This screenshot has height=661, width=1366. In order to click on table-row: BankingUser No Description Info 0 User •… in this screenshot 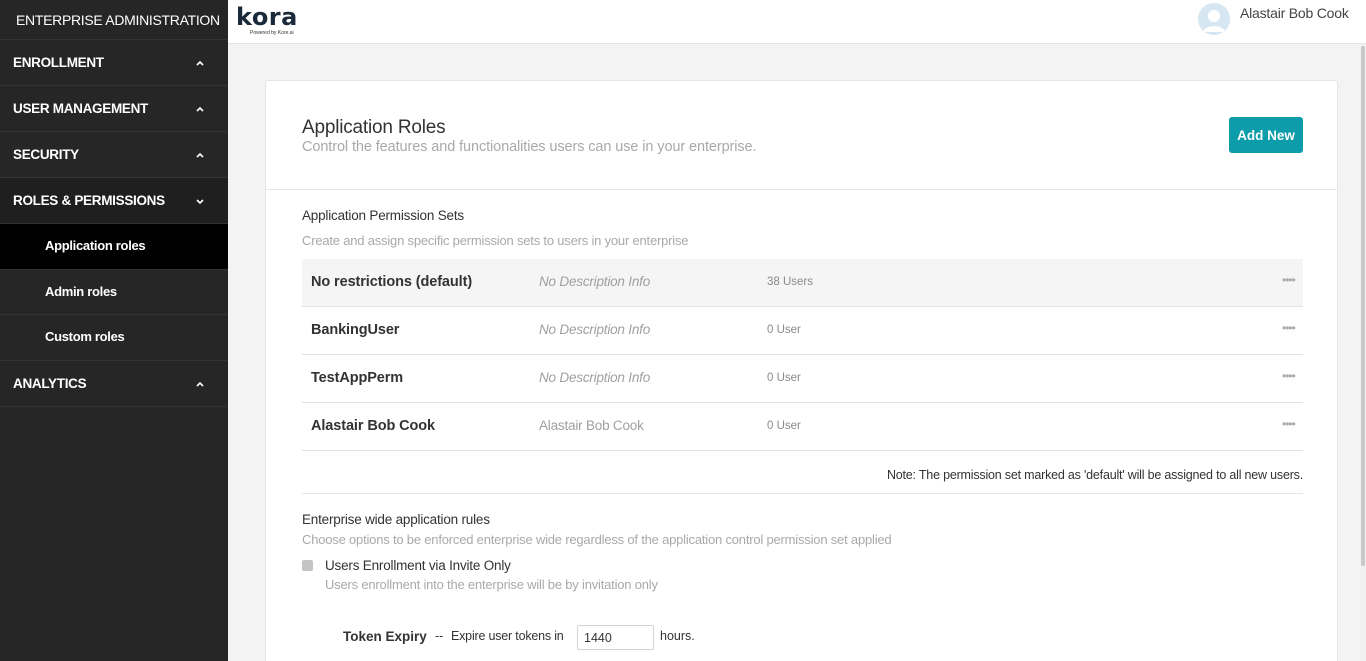, I will do `click(802, 331)`.